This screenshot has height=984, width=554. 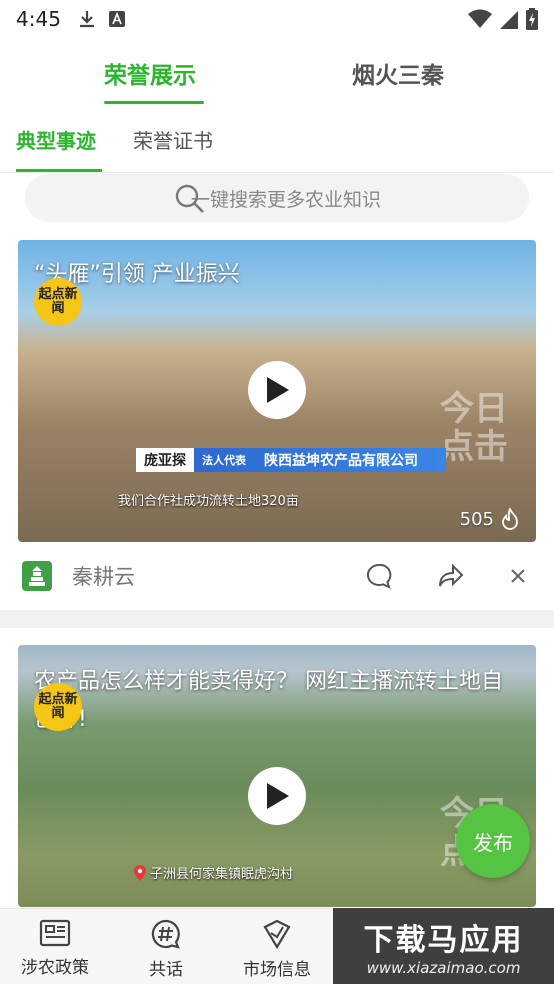 I want to click on caption-name: 庞亚探, so click(x=165, y=460).